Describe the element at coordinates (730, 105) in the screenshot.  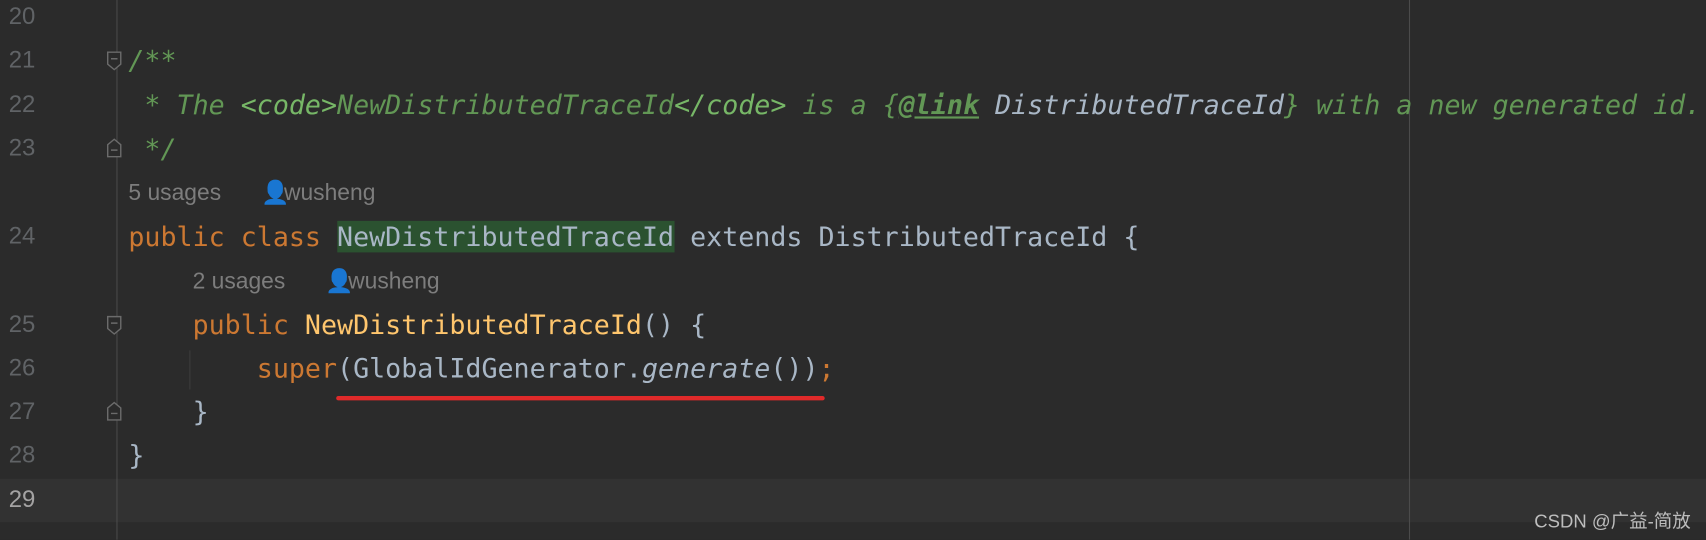
I see `html-tag: </code>` at that location.